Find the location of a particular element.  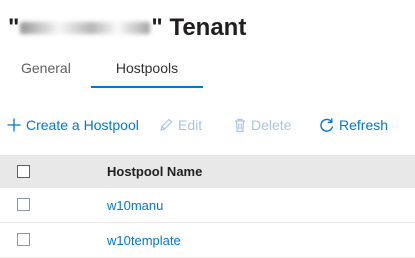

create-hostpool-label: Create a Hostpool is located at coordinates (82, 125).